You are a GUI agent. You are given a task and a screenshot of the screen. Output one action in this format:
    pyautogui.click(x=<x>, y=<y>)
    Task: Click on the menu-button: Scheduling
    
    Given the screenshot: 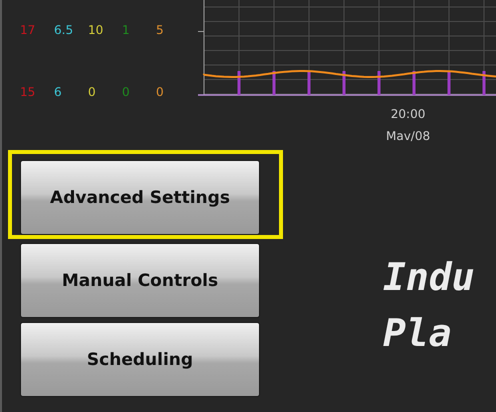 What is the action you would take?
    pyautogui.click(x=140, y=359)
    